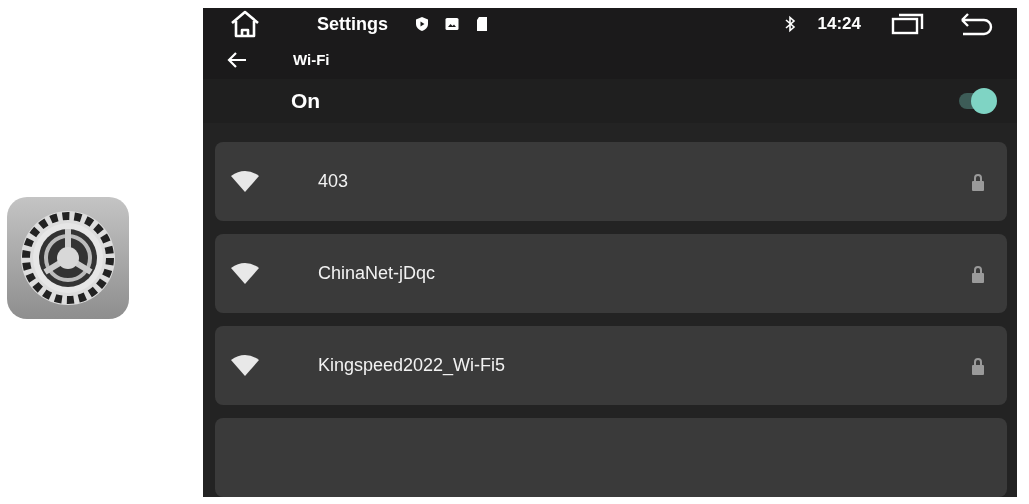  Describe the element at coordinates (352, 24) in the screenshot. I see `app-title: Settings` at that location.